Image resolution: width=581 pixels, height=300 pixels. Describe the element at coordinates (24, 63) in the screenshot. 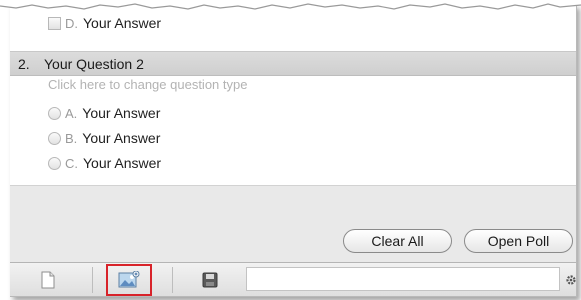

I see `question-number: 2.` at that location.